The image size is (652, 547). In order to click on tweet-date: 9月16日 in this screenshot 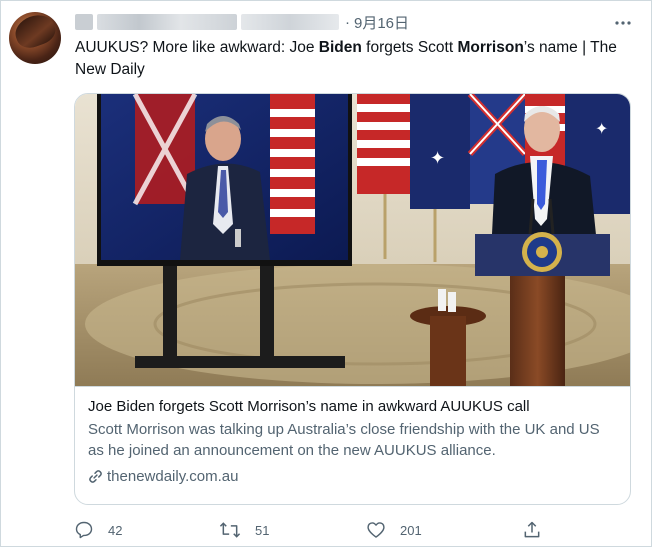, I will do `click(381, 22)`.